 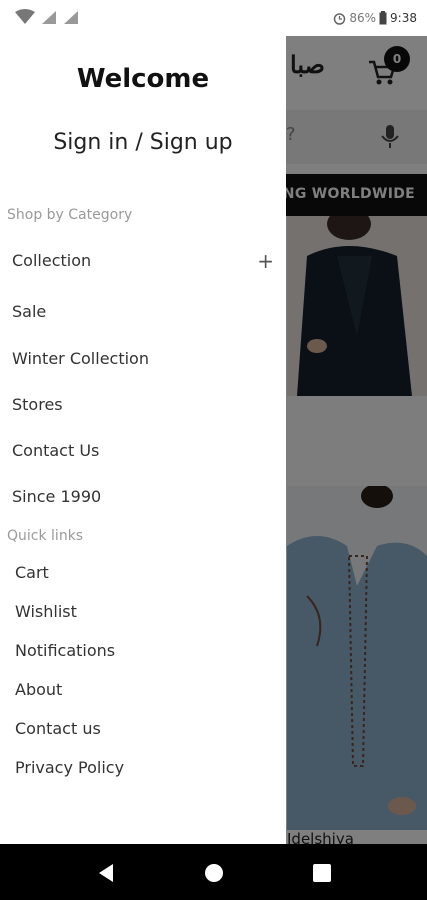 What do you see at coordinates (143, 79) in the screenshot?
I see `welcome-heading: Welcome` at bounding box center [143, 79].